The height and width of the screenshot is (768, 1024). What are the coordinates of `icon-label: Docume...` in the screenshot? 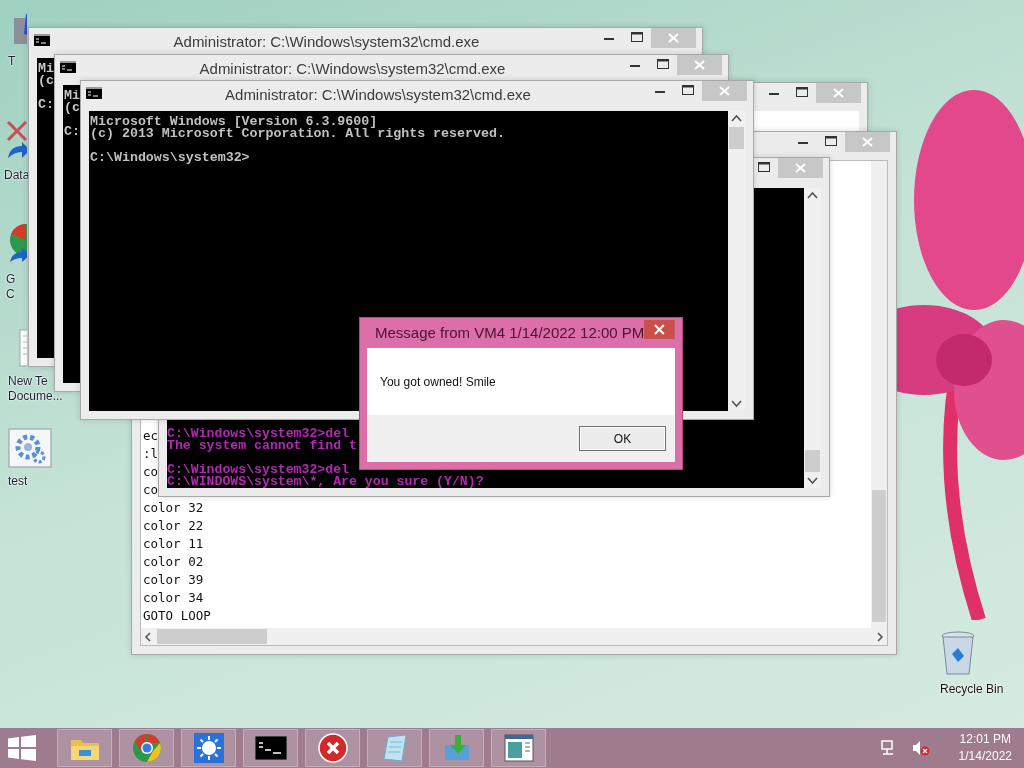 It's located at (35, 396).